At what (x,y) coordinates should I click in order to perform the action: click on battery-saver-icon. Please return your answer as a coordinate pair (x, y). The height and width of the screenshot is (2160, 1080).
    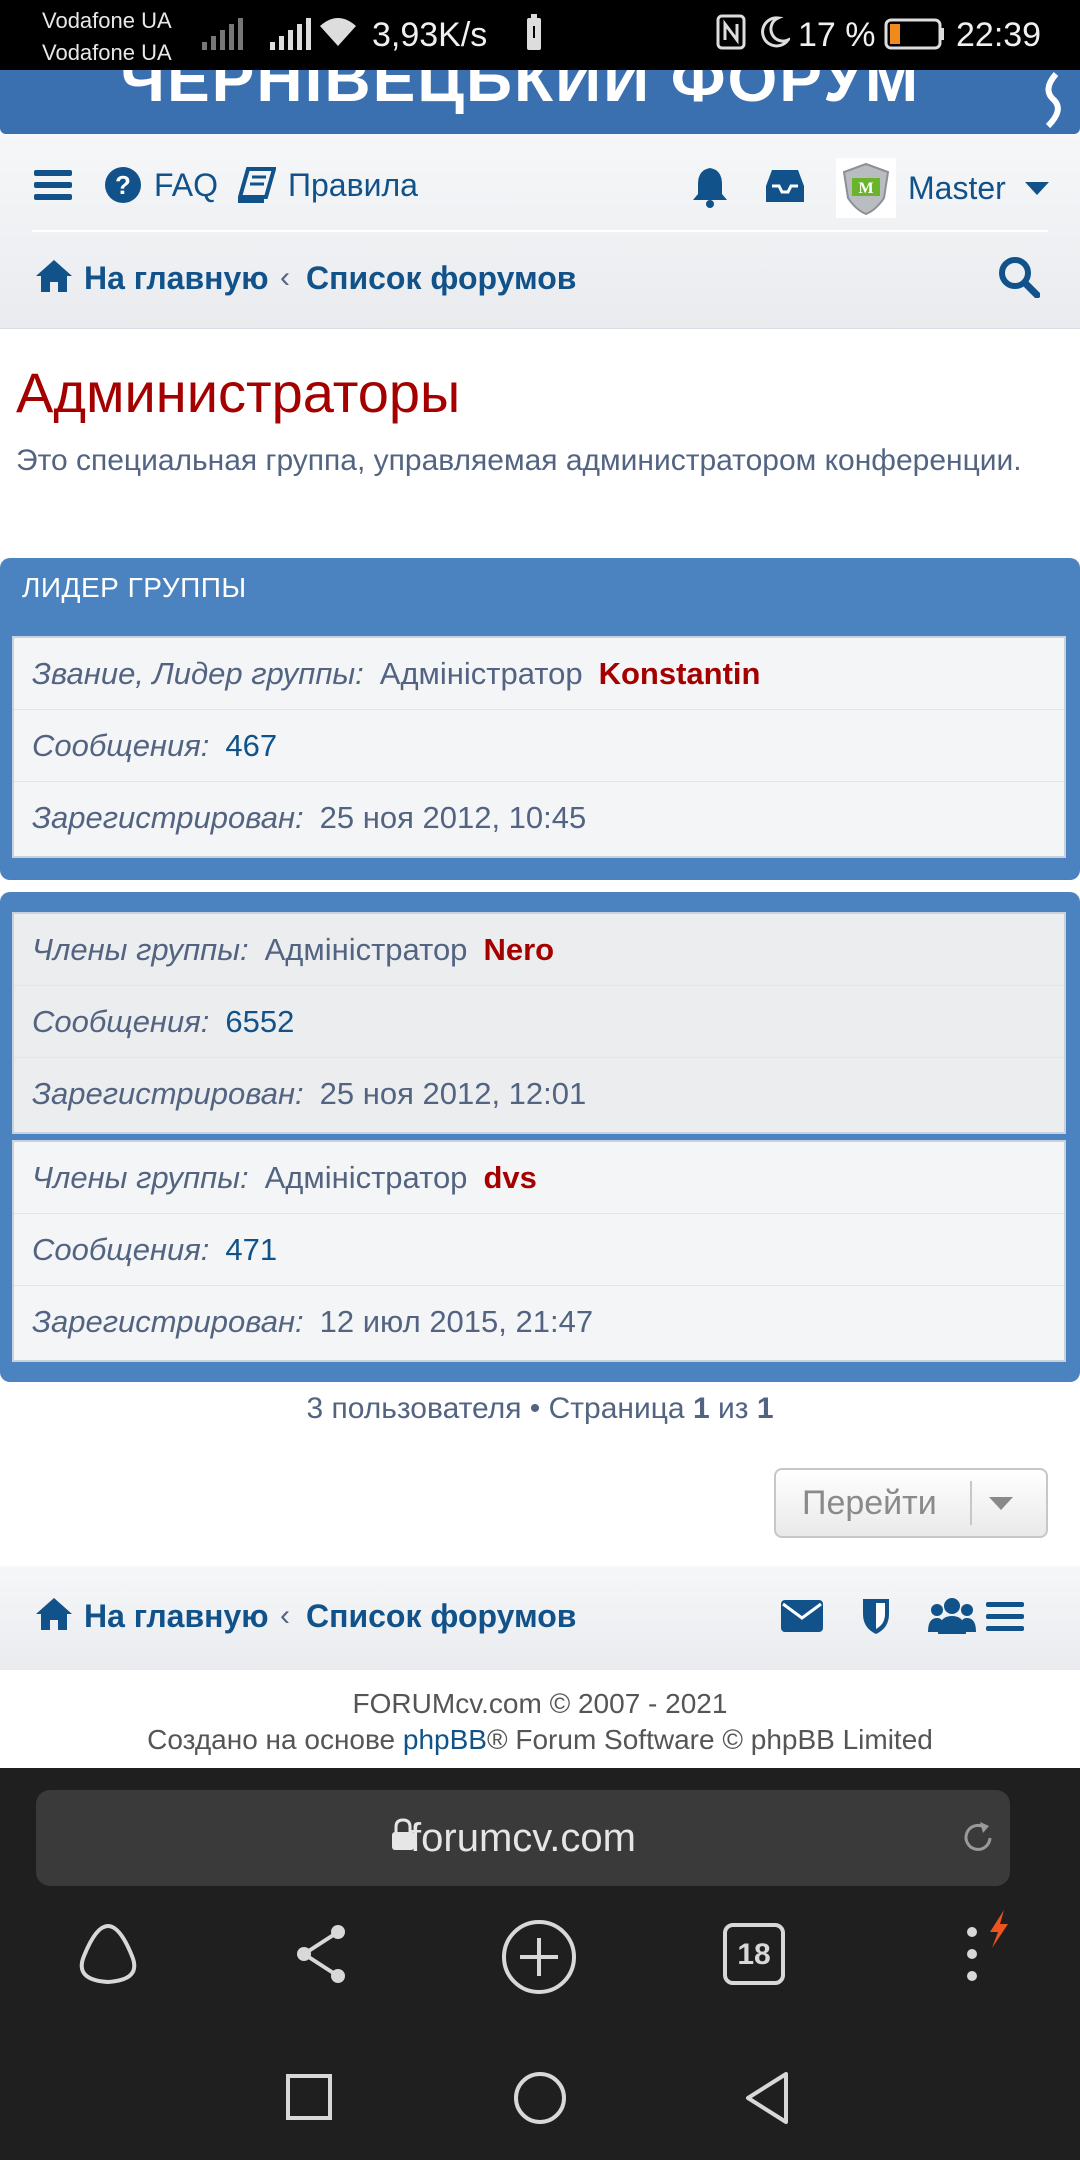
    Looking at the image, I should click on (534, 32).